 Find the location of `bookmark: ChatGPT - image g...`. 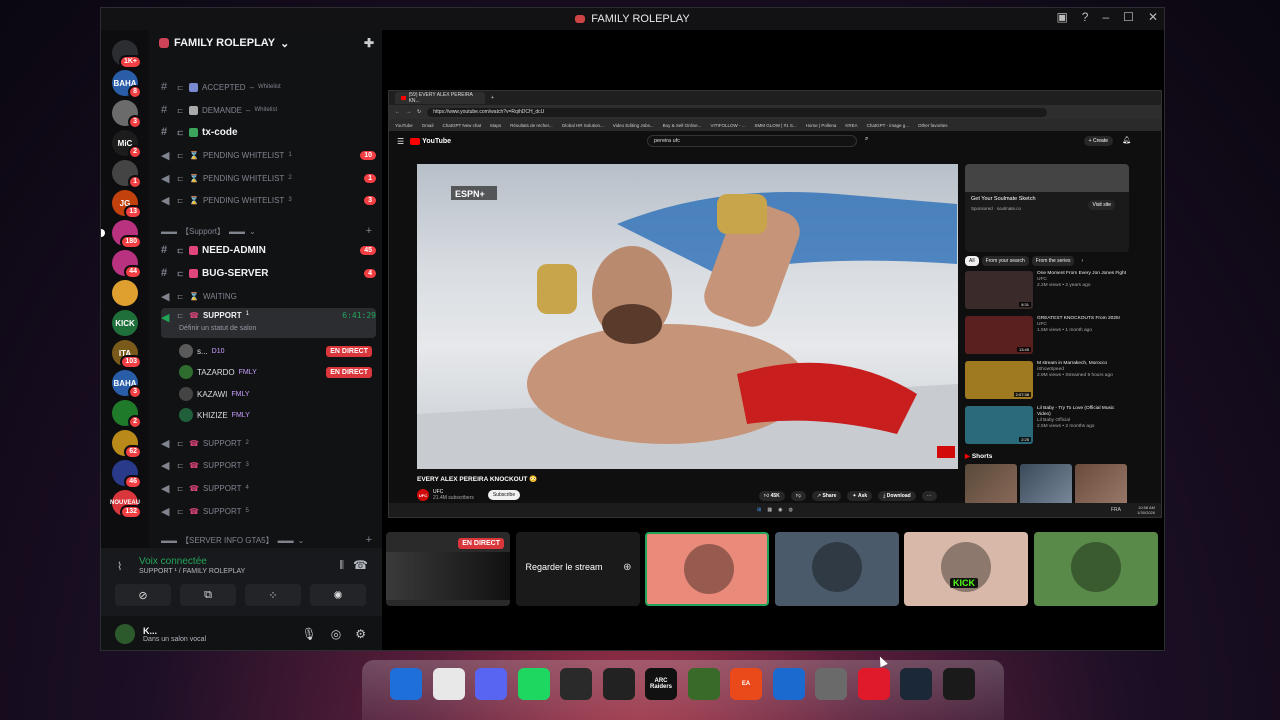

bookmark: ChatGPT - image g... is located at coordinates (888, 125).